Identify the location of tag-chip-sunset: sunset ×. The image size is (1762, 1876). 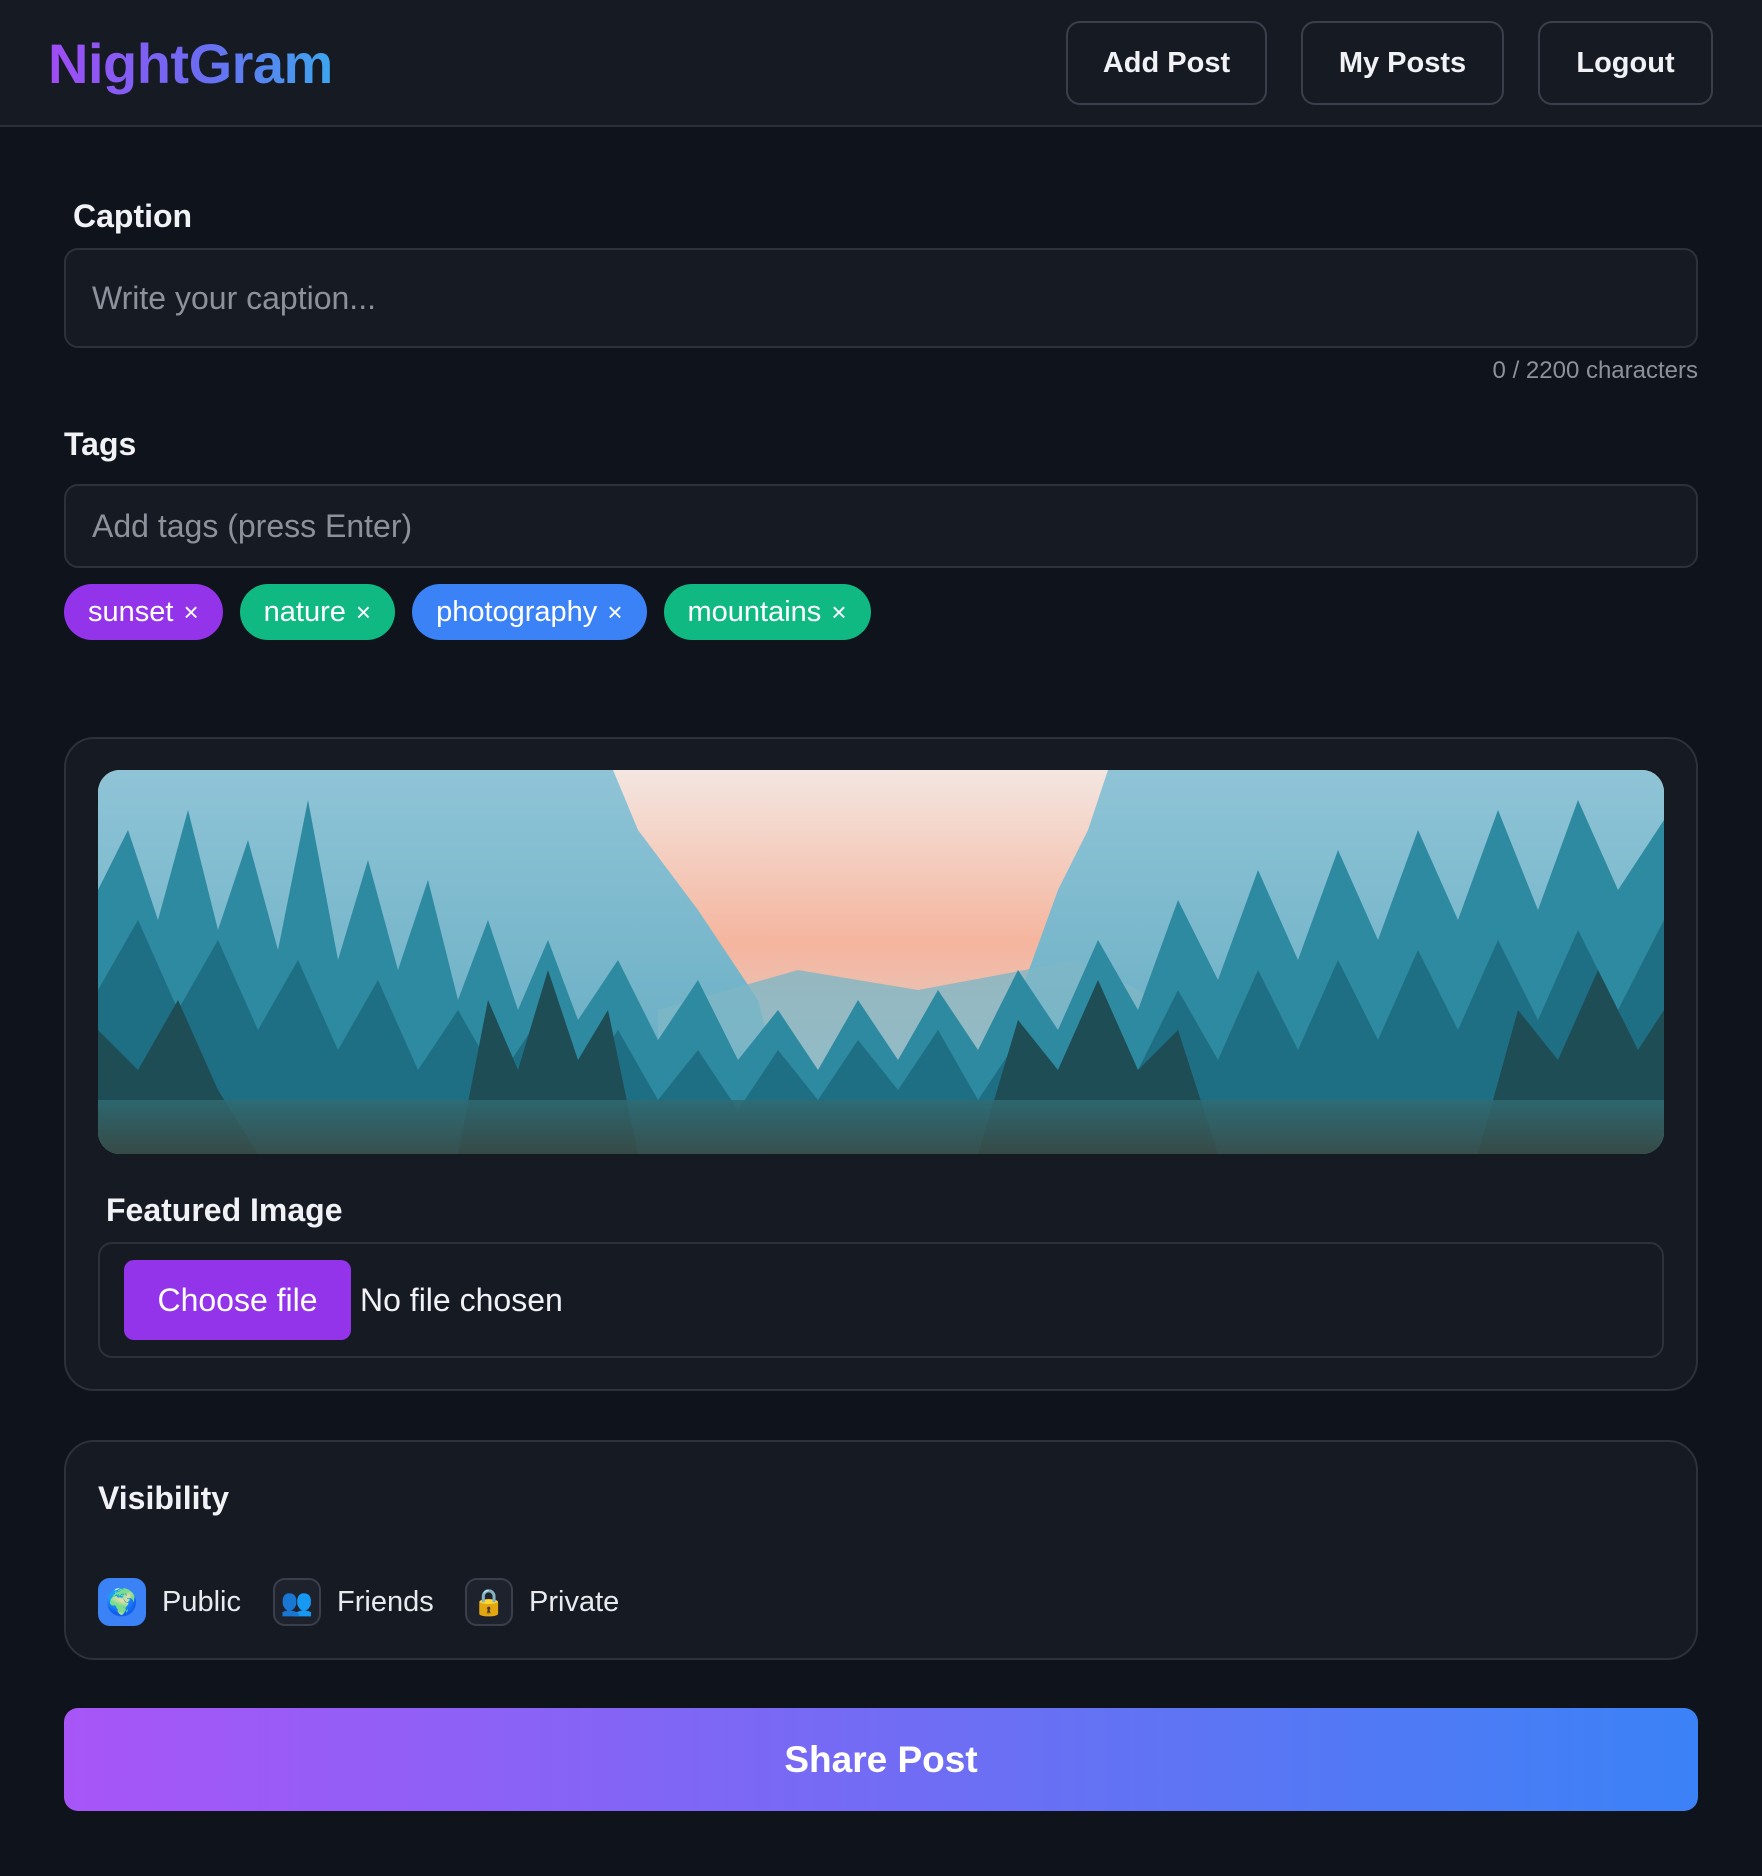
(143, 612).